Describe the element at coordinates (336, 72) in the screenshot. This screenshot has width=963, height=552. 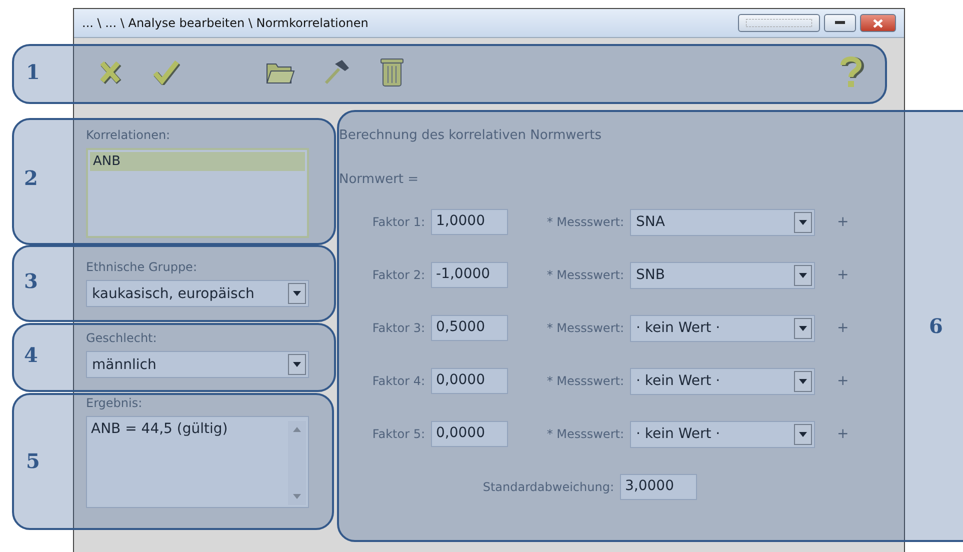
I see `hammer-icon` at that location.